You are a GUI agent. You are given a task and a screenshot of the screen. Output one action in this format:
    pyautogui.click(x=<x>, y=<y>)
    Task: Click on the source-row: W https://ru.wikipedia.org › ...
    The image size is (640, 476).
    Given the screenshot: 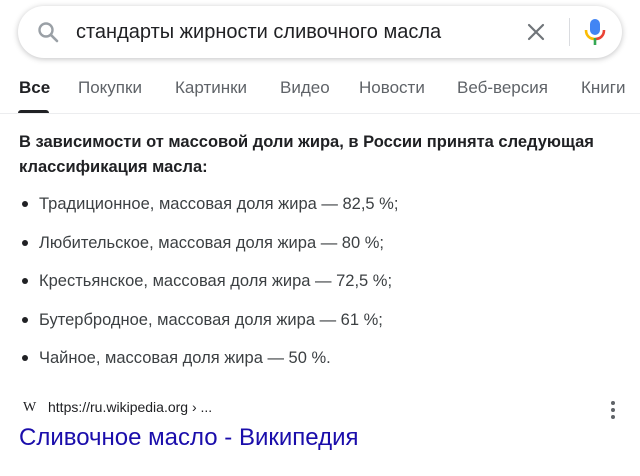 What is the action you would take?
    pyautogui.click(x=321, y=409)
    